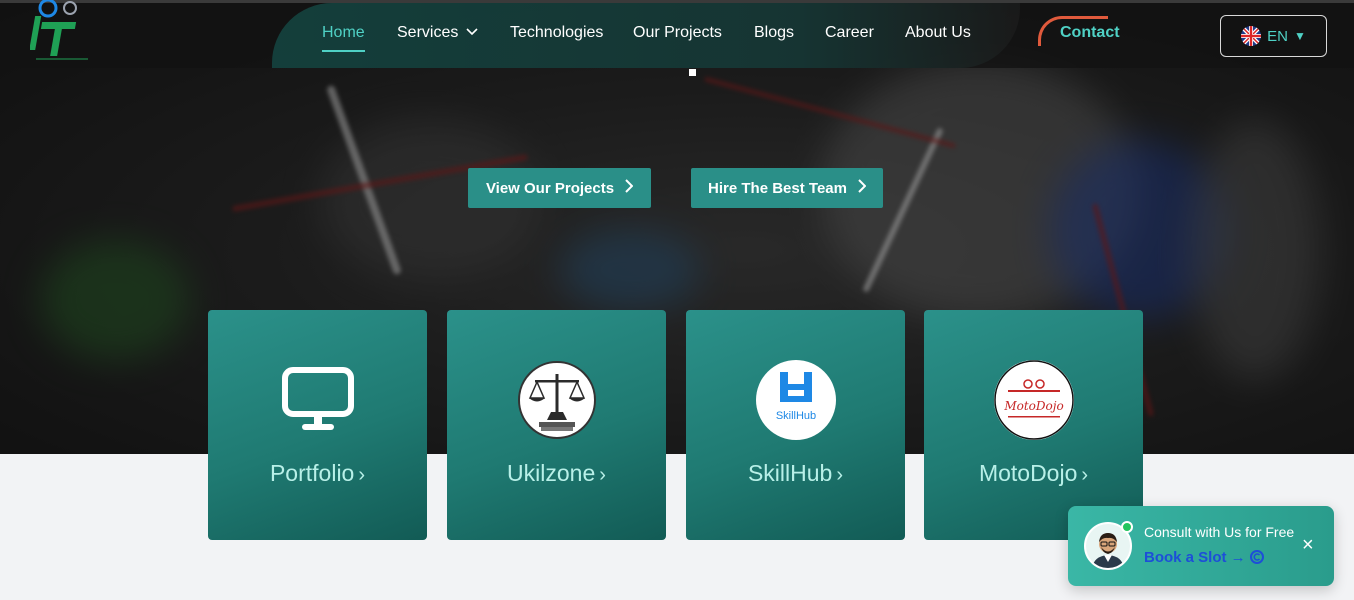 This screenshot has height=600, width=1354. I want to click on svg-text: SkillHub, so click(795, 416).